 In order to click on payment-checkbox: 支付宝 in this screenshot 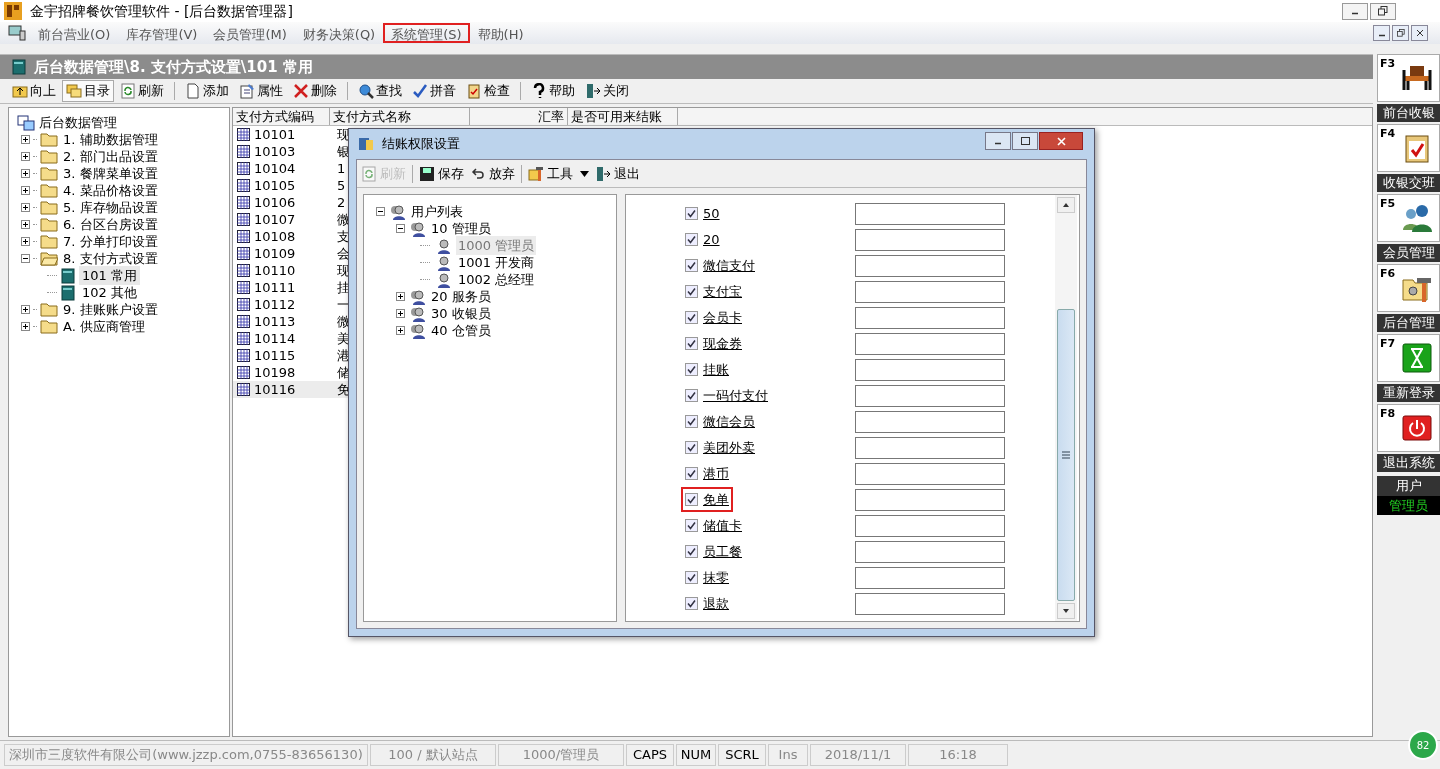, I will do `click(763, 291)`.